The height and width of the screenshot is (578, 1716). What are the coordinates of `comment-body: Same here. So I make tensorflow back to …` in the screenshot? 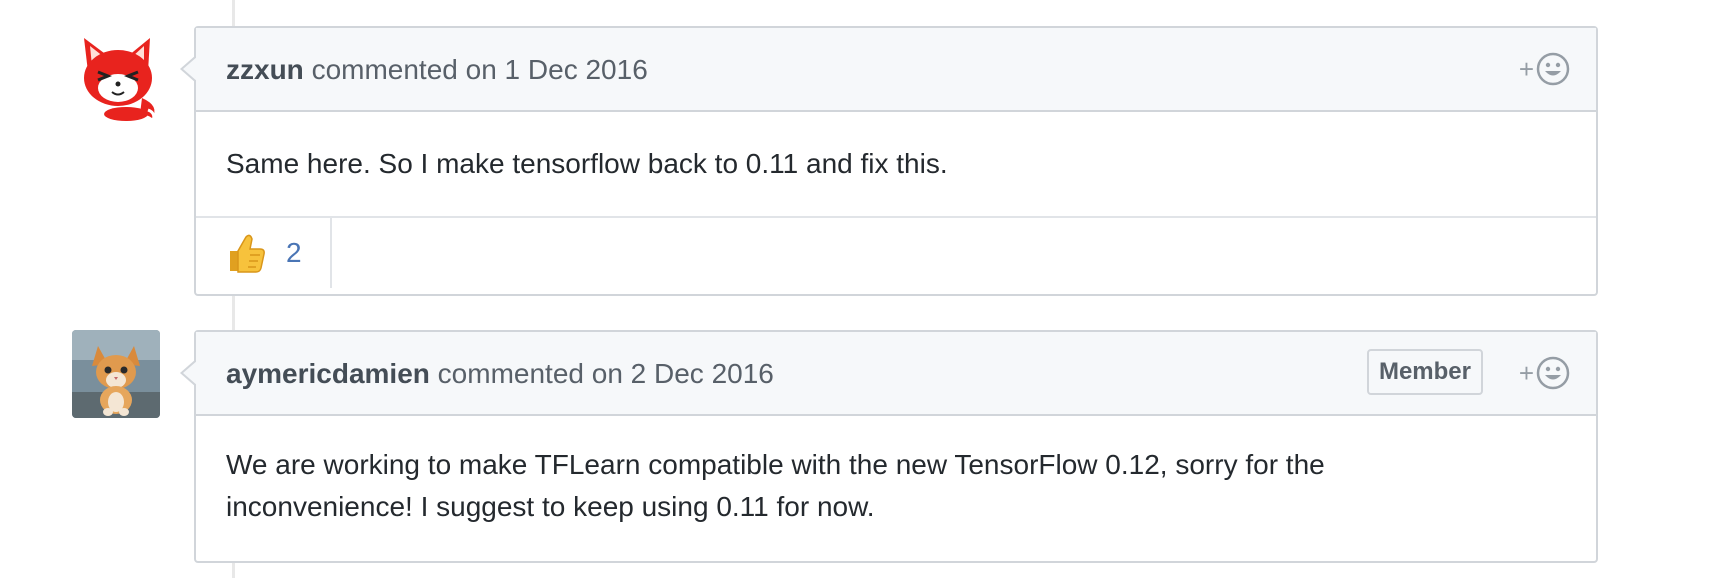 It's located at (896, 164).